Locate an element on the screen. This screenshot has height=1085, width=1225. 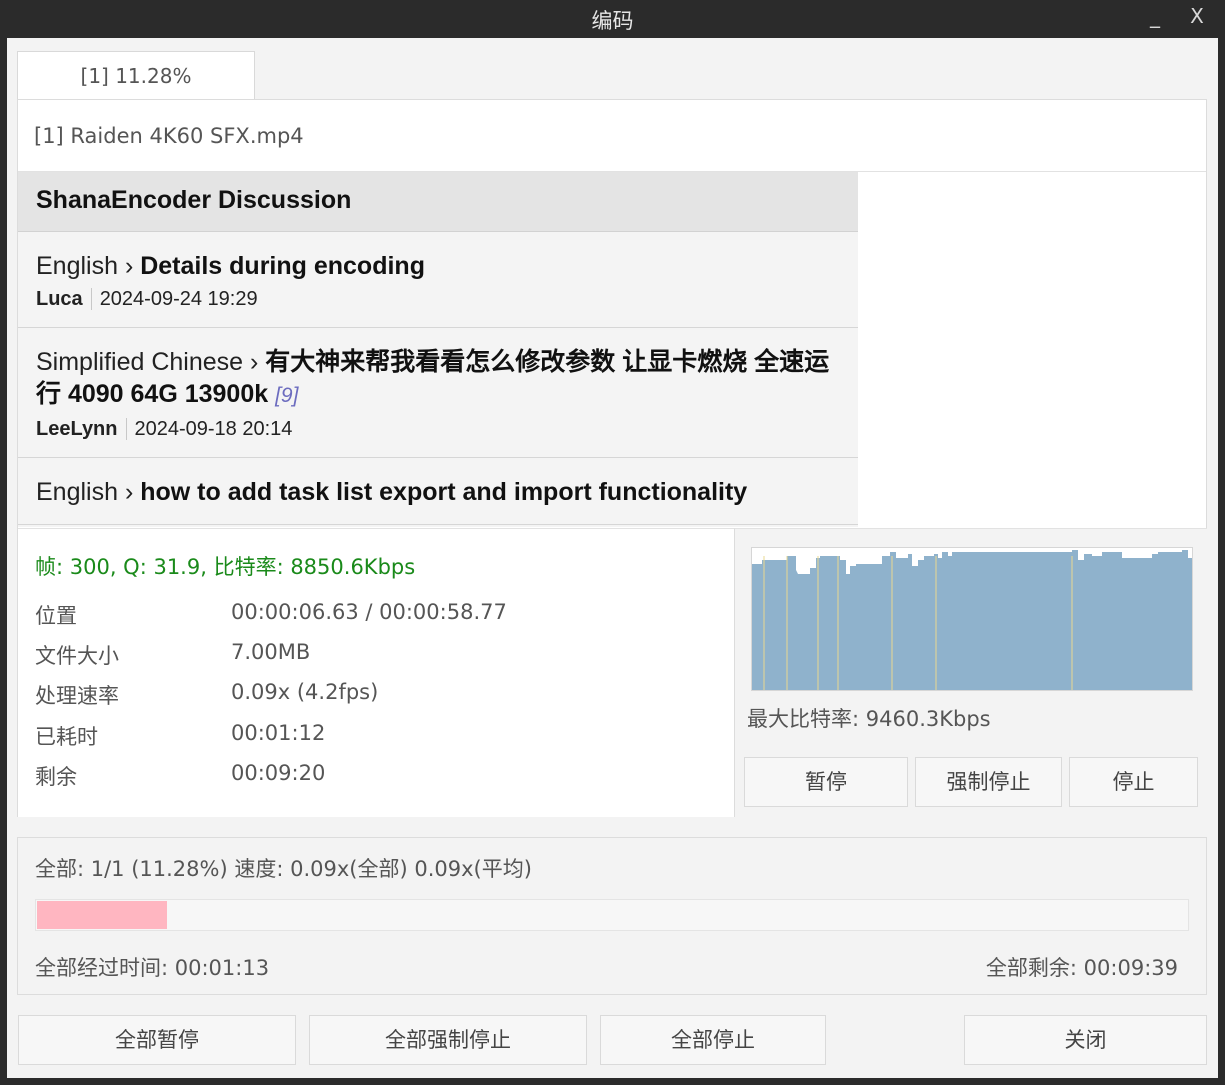
window-title: 编码 is located at coordinates (612, 21).